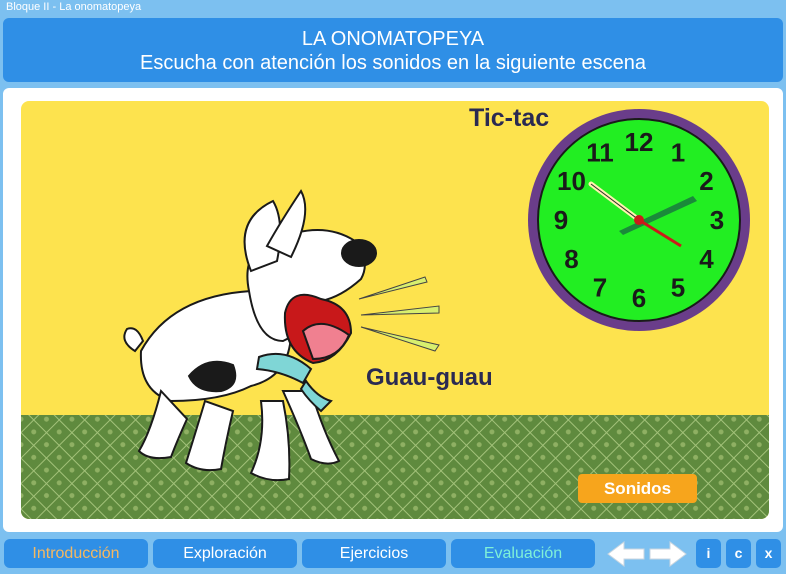 The height and width of the screenshot is (574, 786). What do you see at coordinates (637, 488) in the screenshot?
I see `sounds-button: Sonidos` at bounding box center [637, 488].